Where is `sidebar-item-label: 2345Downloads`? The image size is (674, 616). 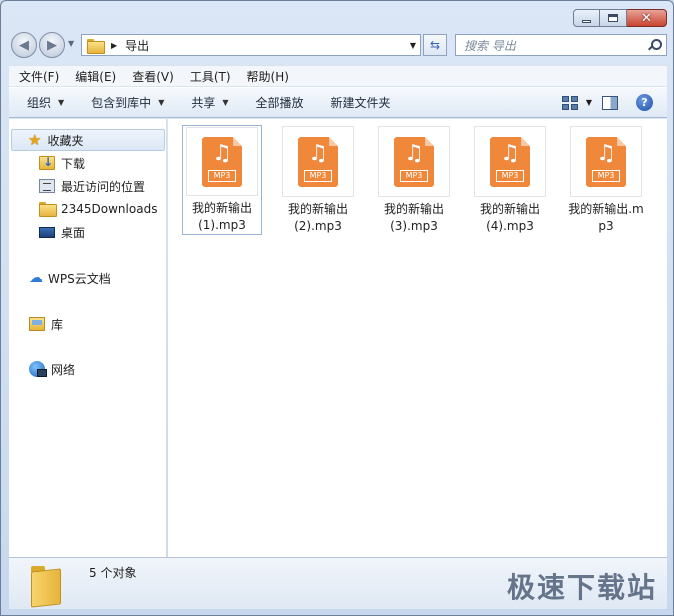
sidebar-item-label: 2345Downloads is located at coordinates (109, 209).